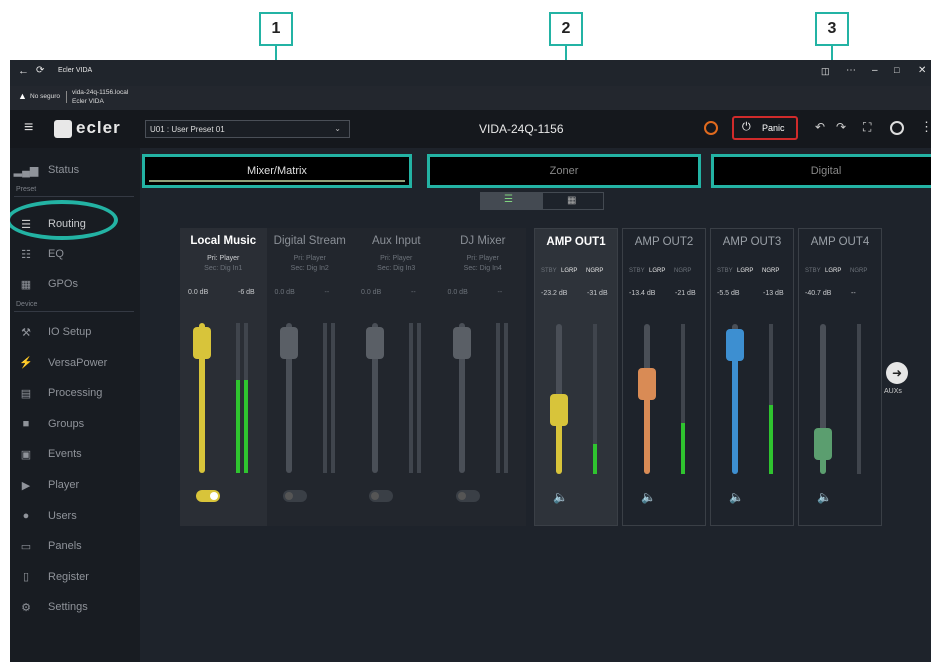  Describe the element at coordinates (76, 332) in the screenshot. I see `sidebar-item-io-setup: ⚒ IO Setup` at that location.